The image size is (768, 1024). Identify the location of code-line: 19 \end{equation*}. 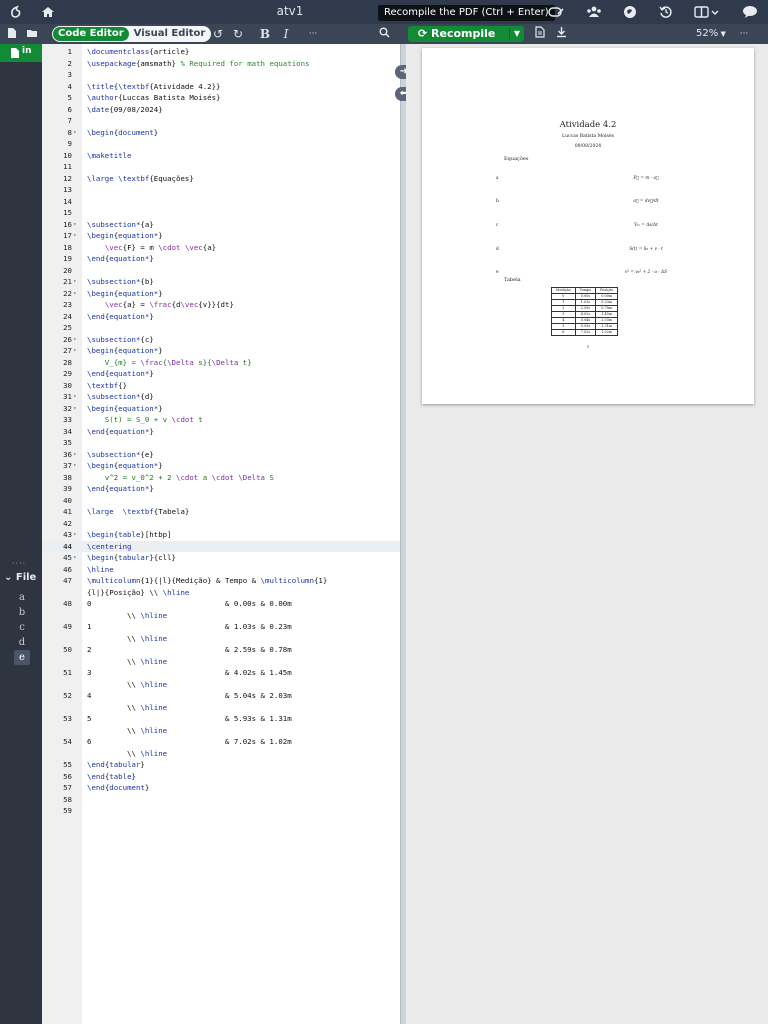
(221, 259).